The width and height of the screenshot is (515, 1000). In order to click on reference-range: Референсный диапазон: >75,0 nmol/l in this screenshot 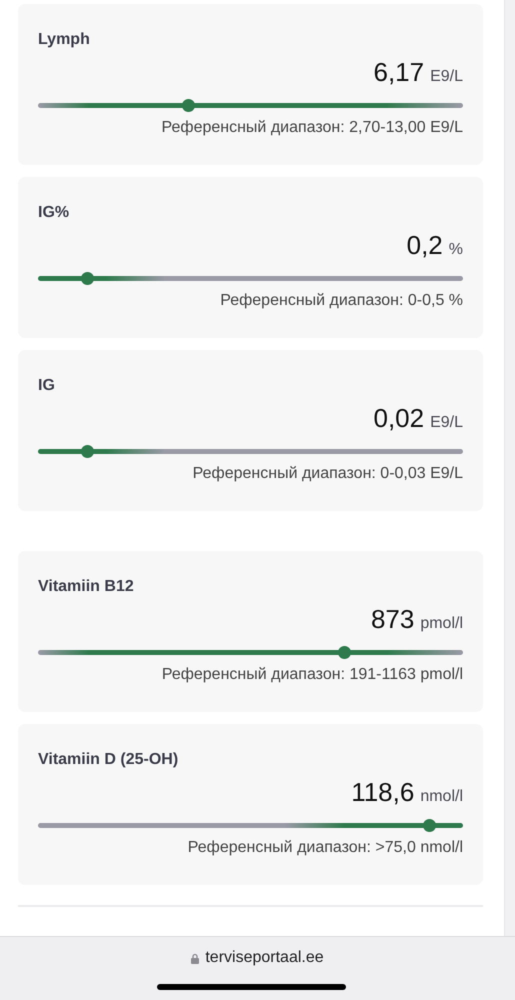, I will do `click(326, 848)`.